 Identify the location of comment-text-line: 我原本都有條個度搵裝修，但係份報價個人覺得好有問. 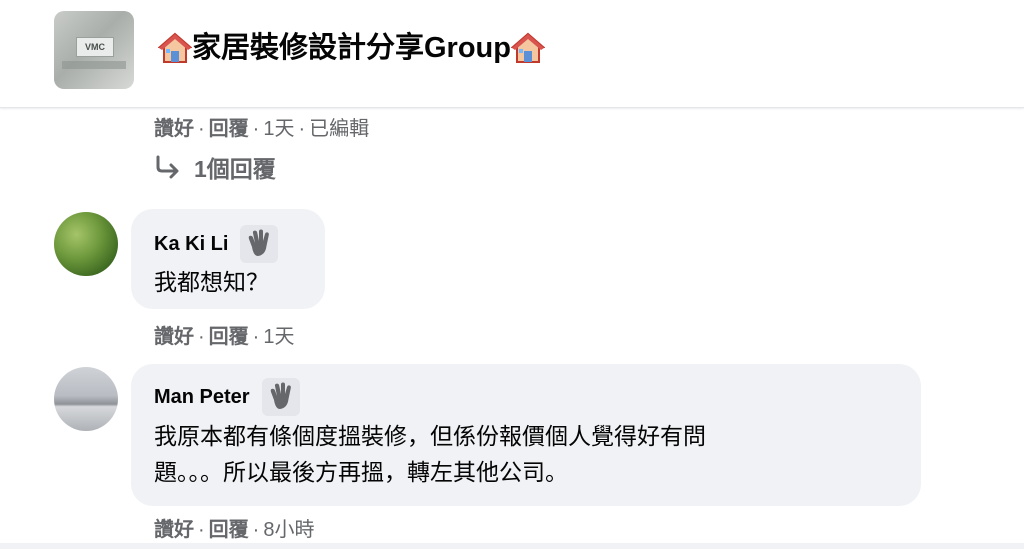
(430, 436).